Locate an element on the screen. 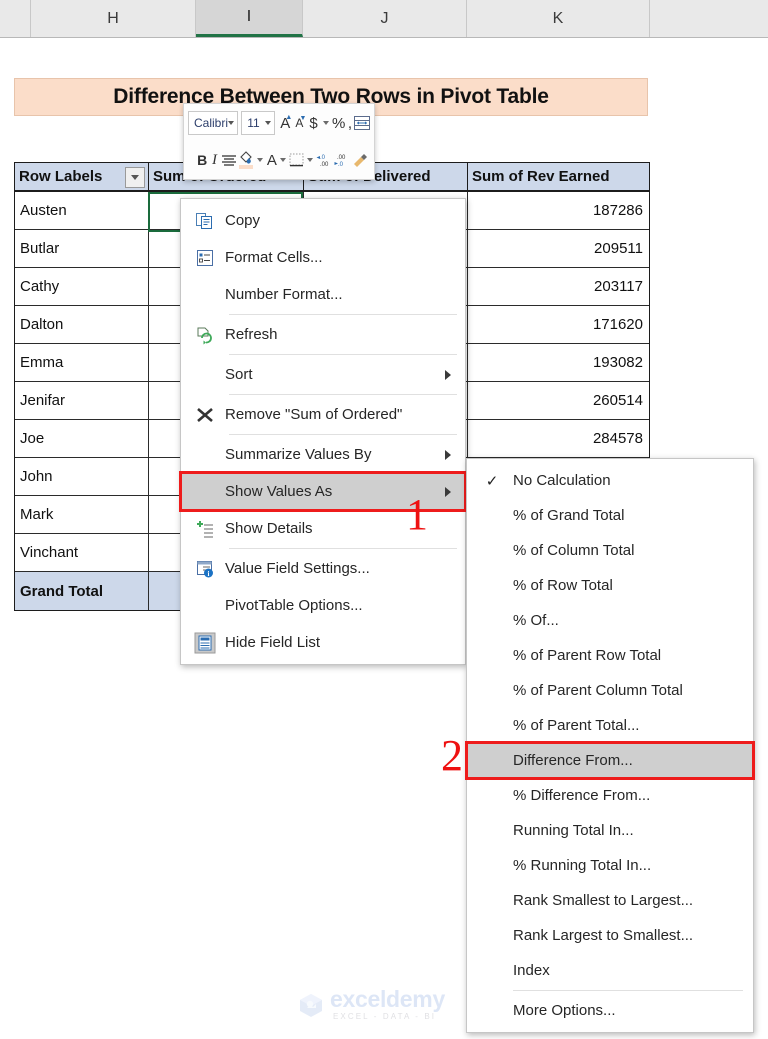  column-header-i: I is located at coordinates (249, 18).